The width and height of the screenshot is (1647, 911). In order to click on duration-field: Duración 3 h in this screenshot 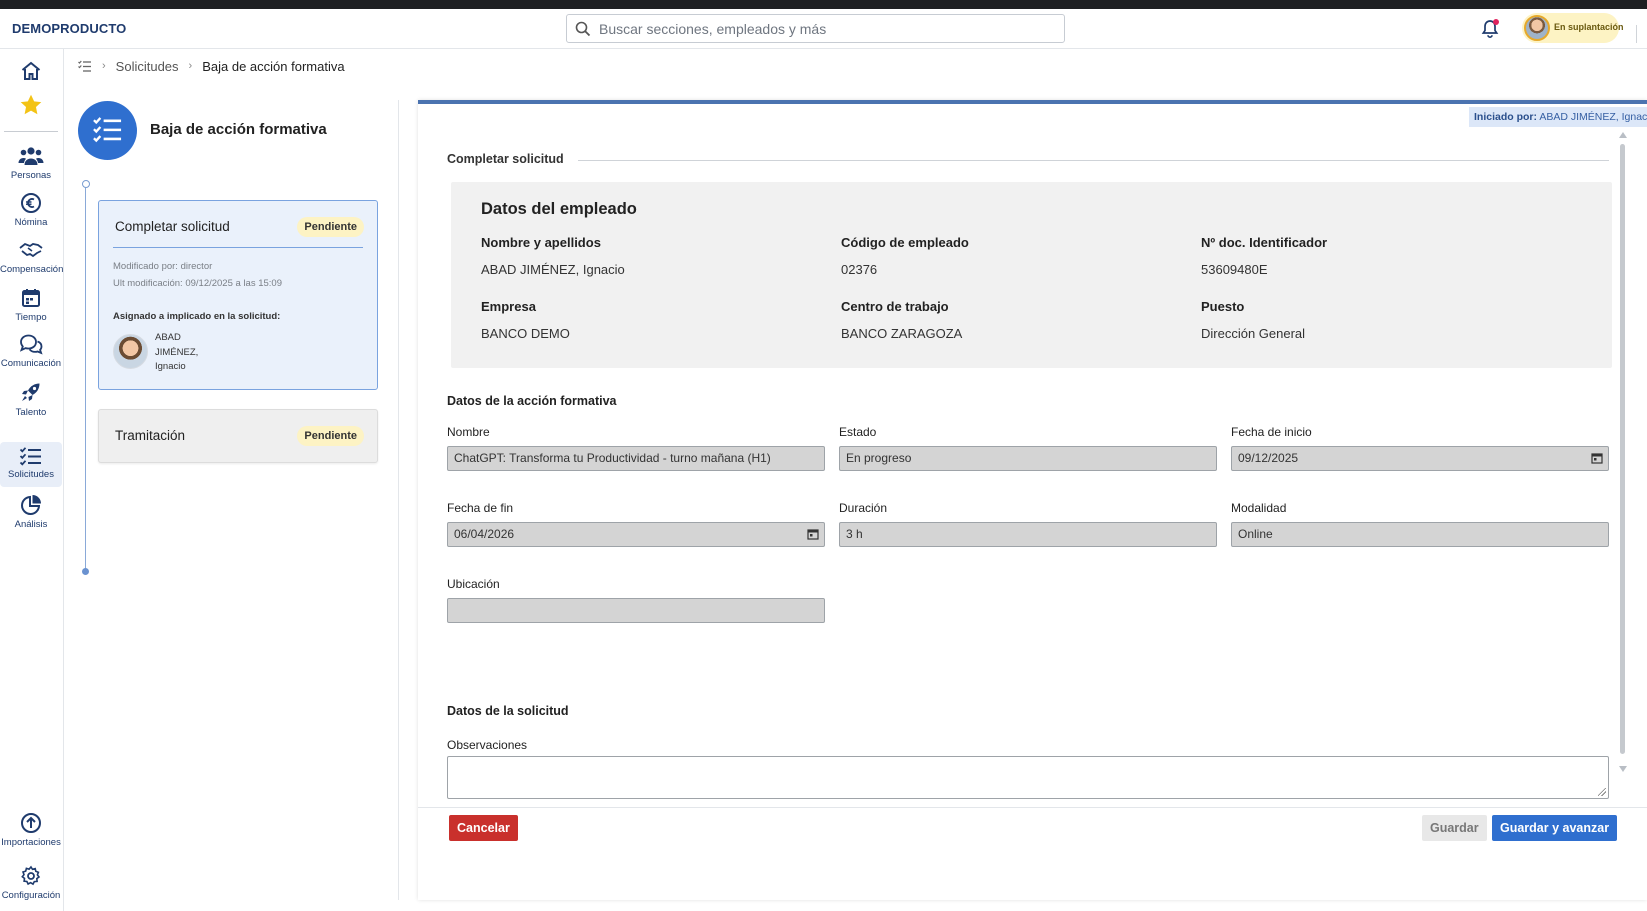, I will do `click(1028, 524)`.